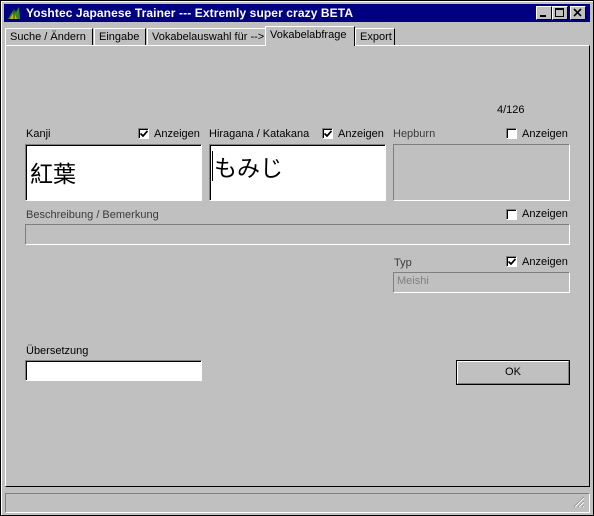  What do you see at coordinates (177, 134) in the screenshot?
I see `kanji-show-label: Anzeigen` at bounding box center [177, 134].